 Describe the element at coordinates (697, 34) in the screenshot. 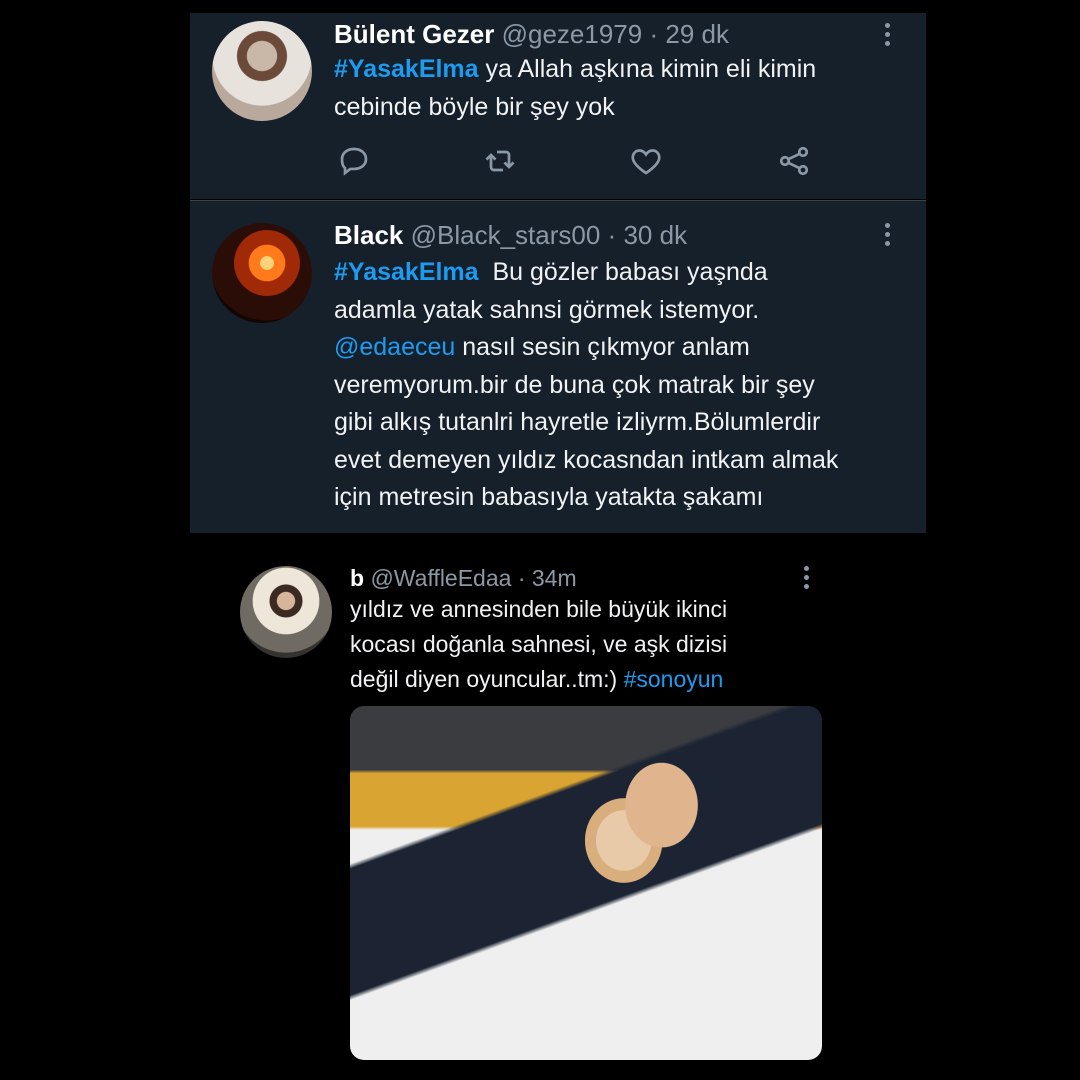

I see `timestamp: 29 dk` at that location.